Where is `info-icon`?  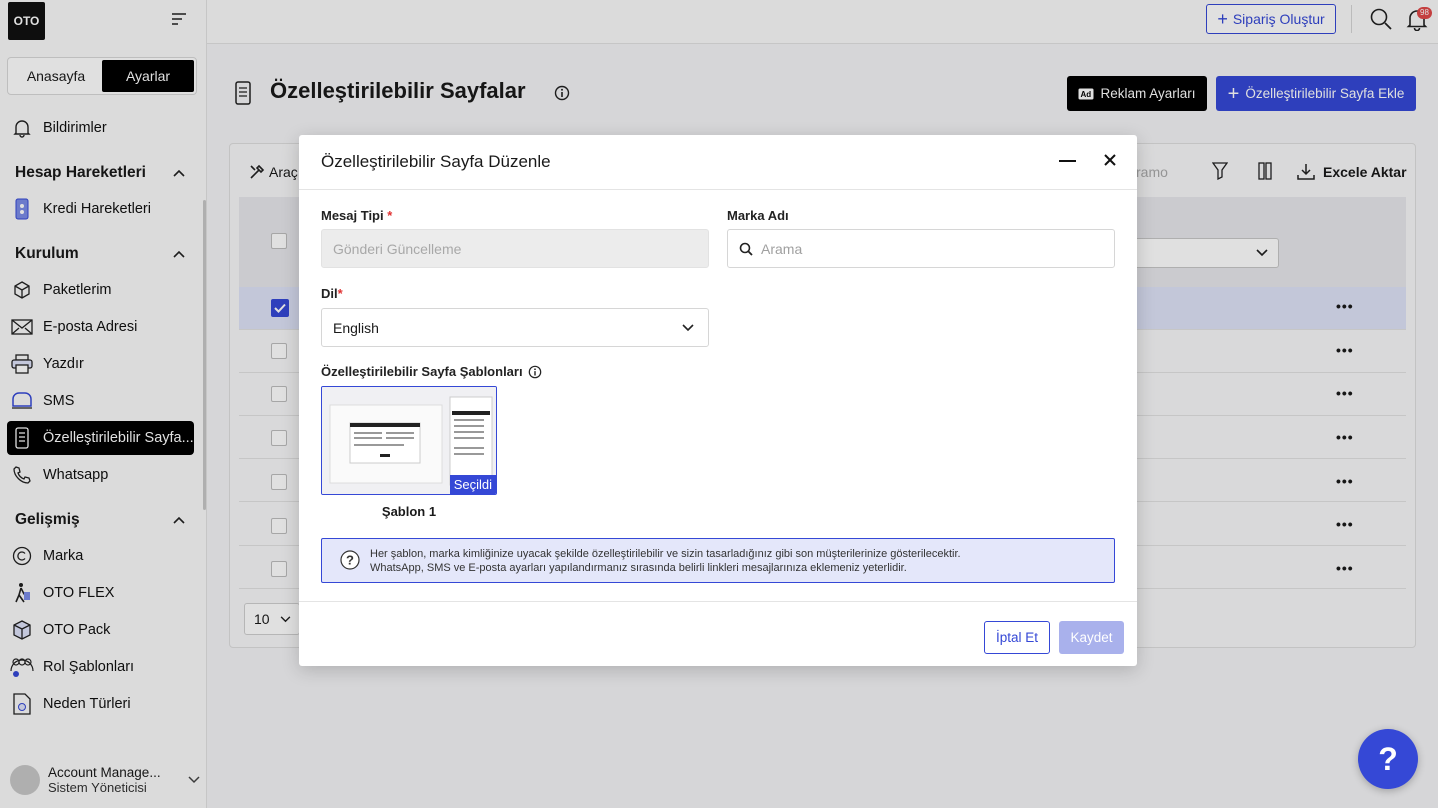 info-icon is located at coordinates (535, 372).